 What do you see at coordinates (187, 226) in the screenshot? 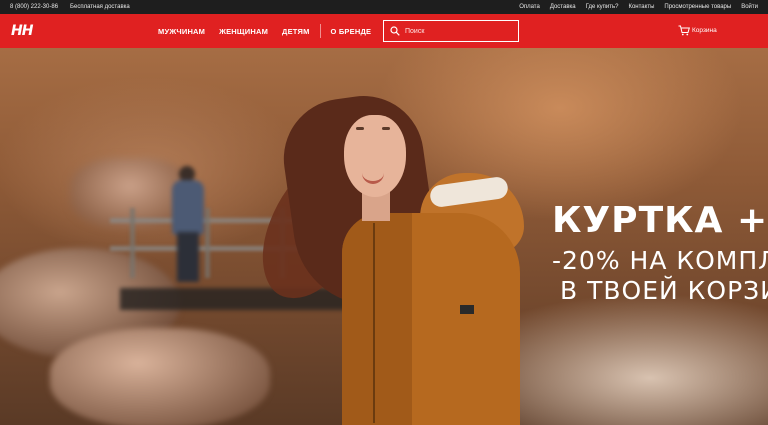
I see `background-person` at bounding box center [187, 226].